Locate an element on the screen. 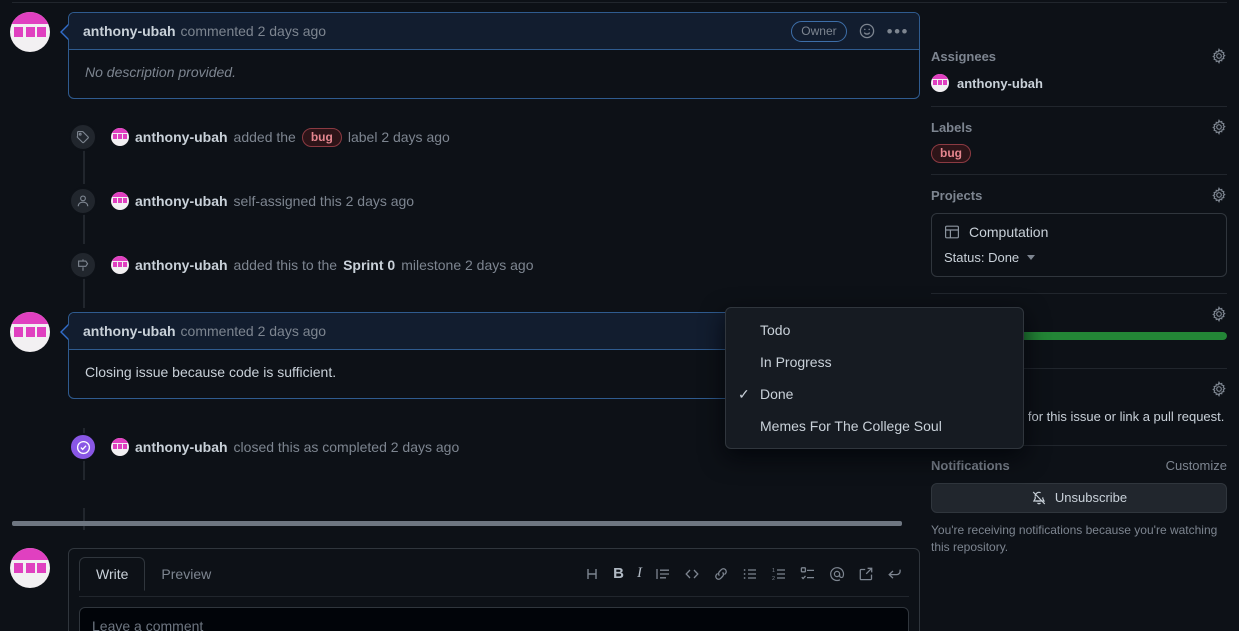 This screenshot has height=631, width=1239. comment-thread-item: anthony-ubah commented 2 days ago Owner is located at coordinates (460, 55).